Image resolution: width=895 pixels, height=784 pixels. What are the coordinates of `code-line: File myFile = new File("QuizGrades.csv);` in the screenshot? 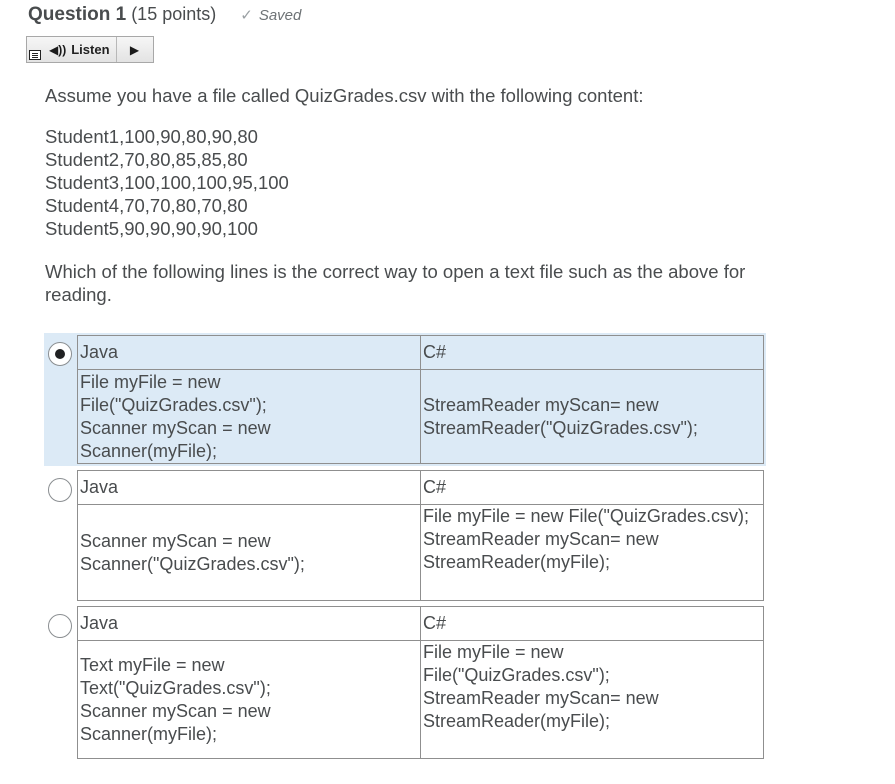 It's located at (586, 516).